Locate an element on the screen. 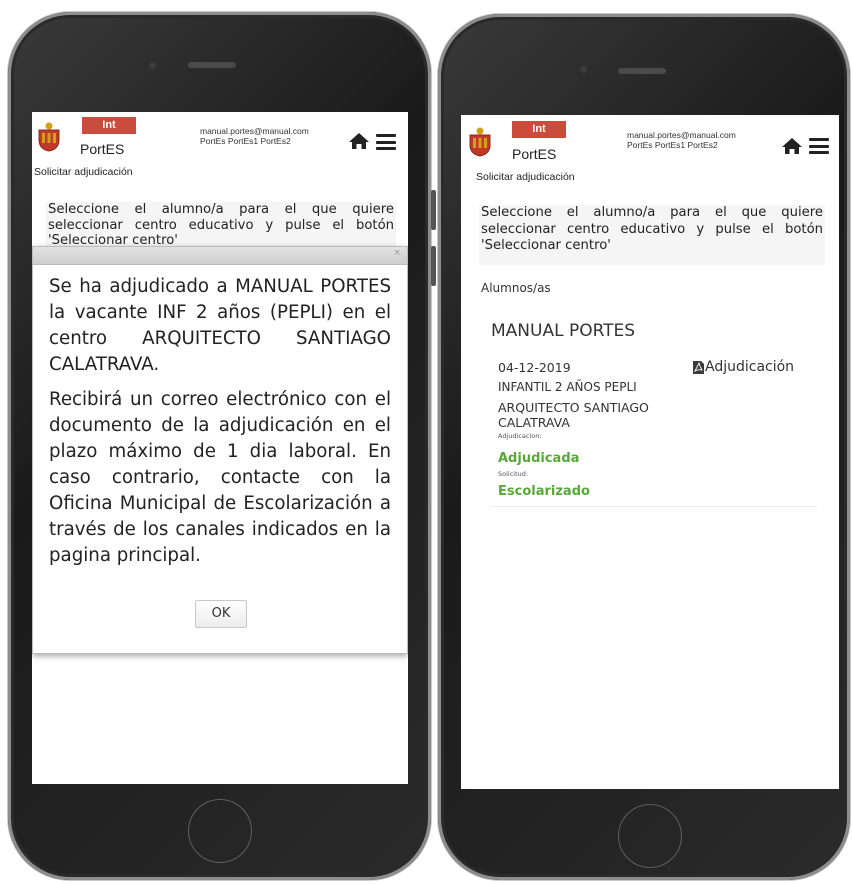 The width and height of the screenshot is (853, 884). adjudicacion-link-label: Adjudicación is located at coordinates (749, 367).